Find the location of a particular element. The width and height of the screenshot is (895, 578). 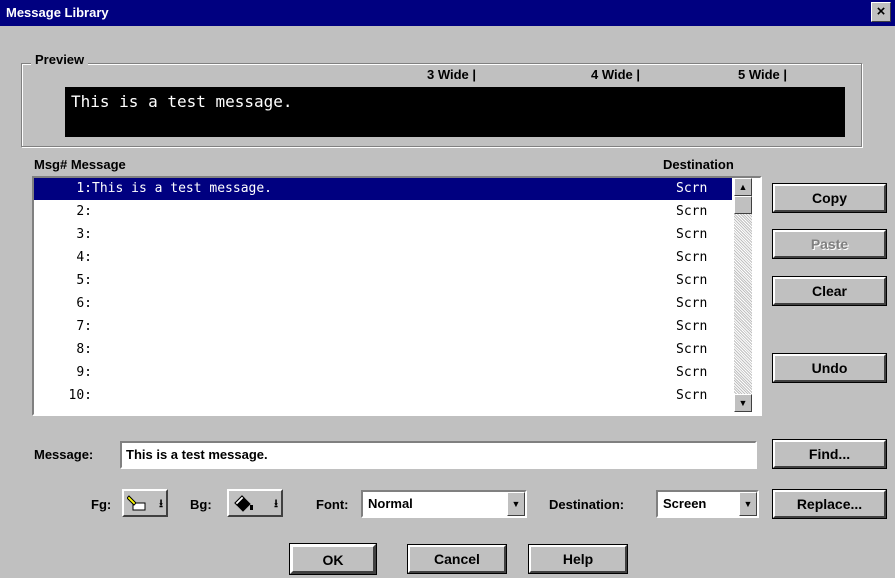

list-scrollbar: ▲ ▼ is located at coordinates (743, 295).